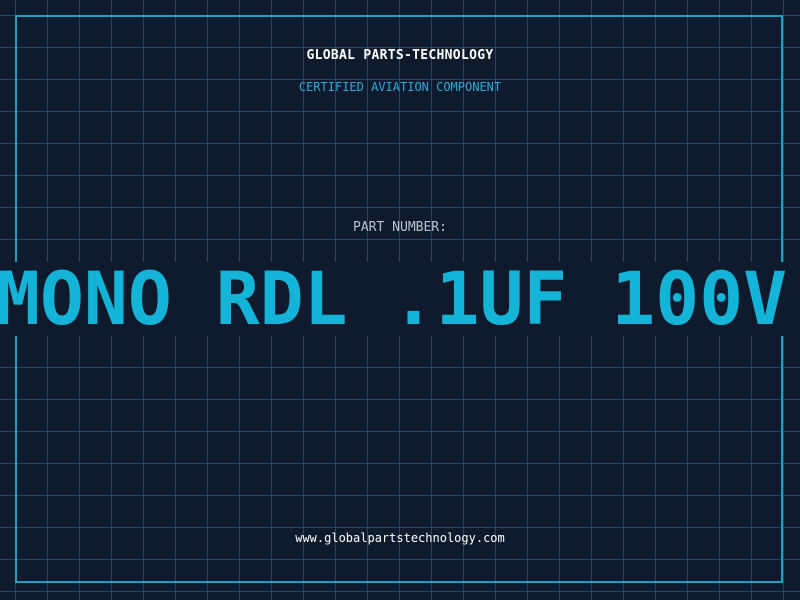  What do you see at coordinates (394, 299) in the screenshot?
I see `part-number-value: MONO RDL .1UF 100V` at bounding box center [394, 299].